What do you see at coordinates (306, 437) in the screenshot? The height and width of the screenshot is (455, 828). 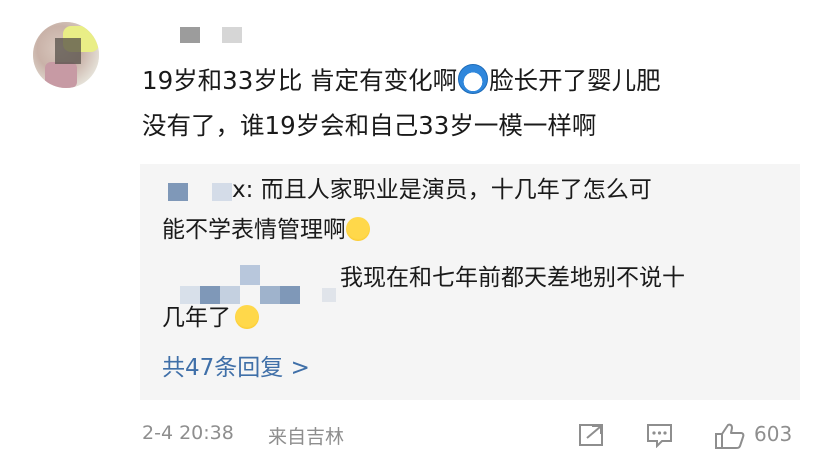 I see `location: 来自吉林` at bounding box center [306, 437].